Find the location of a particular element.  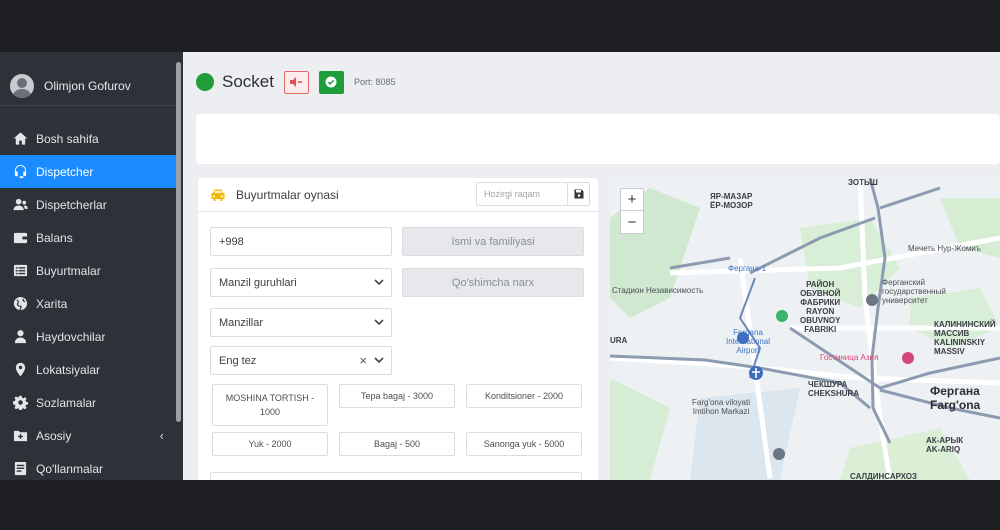

sidebar-item-label: Qo'llanmalar is located at coordinates (69, 468).